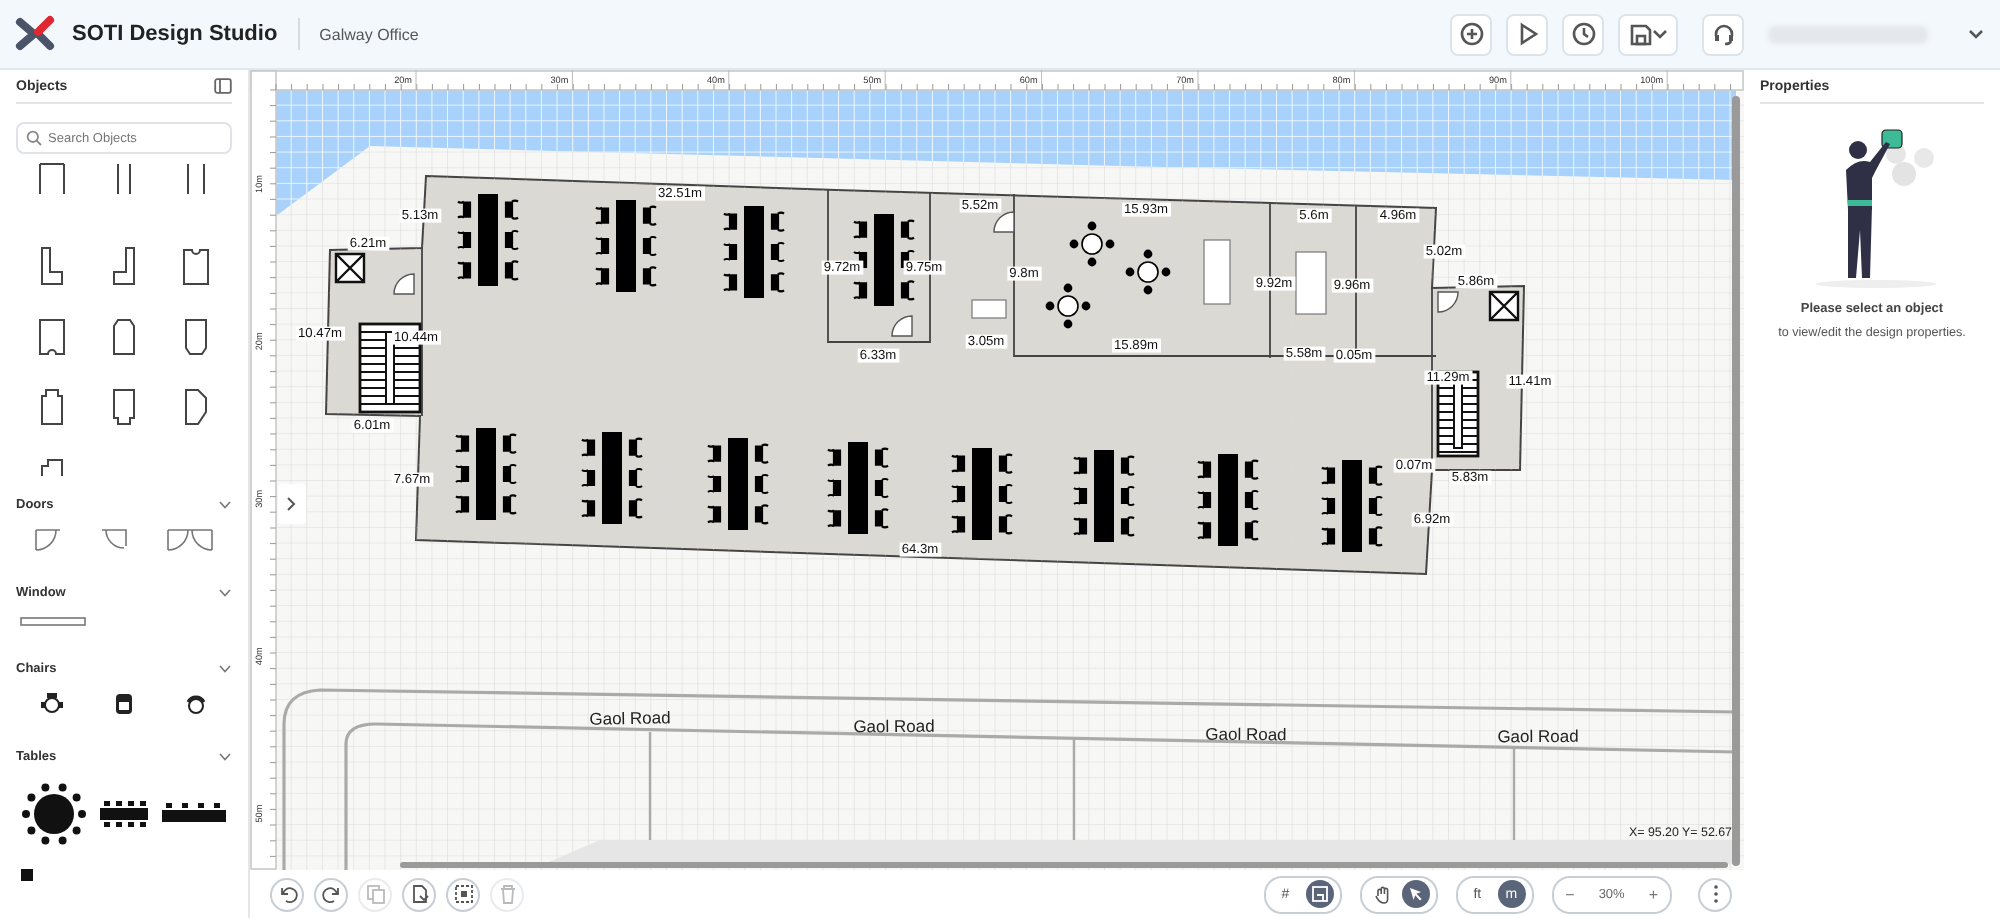 The image size is (2000, 918). I want to click on play-button, so click(1527, 34).